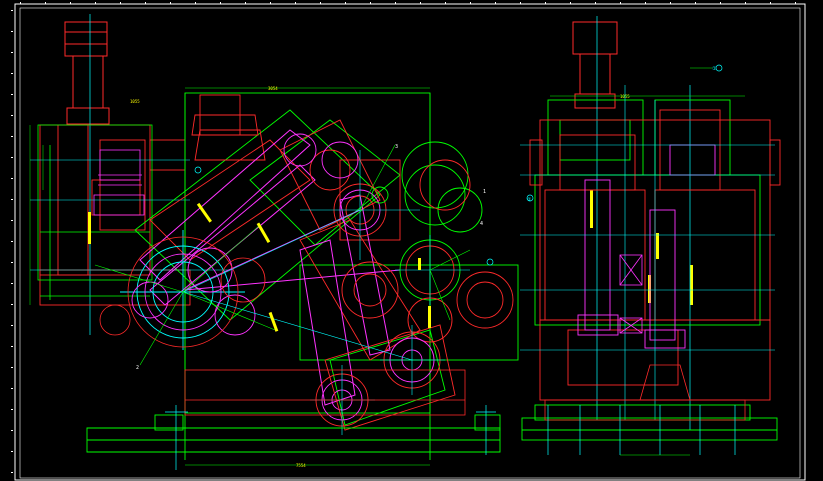  What do you see at coordinates (95, 212) in the screenshot?
I see `left-gearbox-outline` at bounding box center [95, 212].